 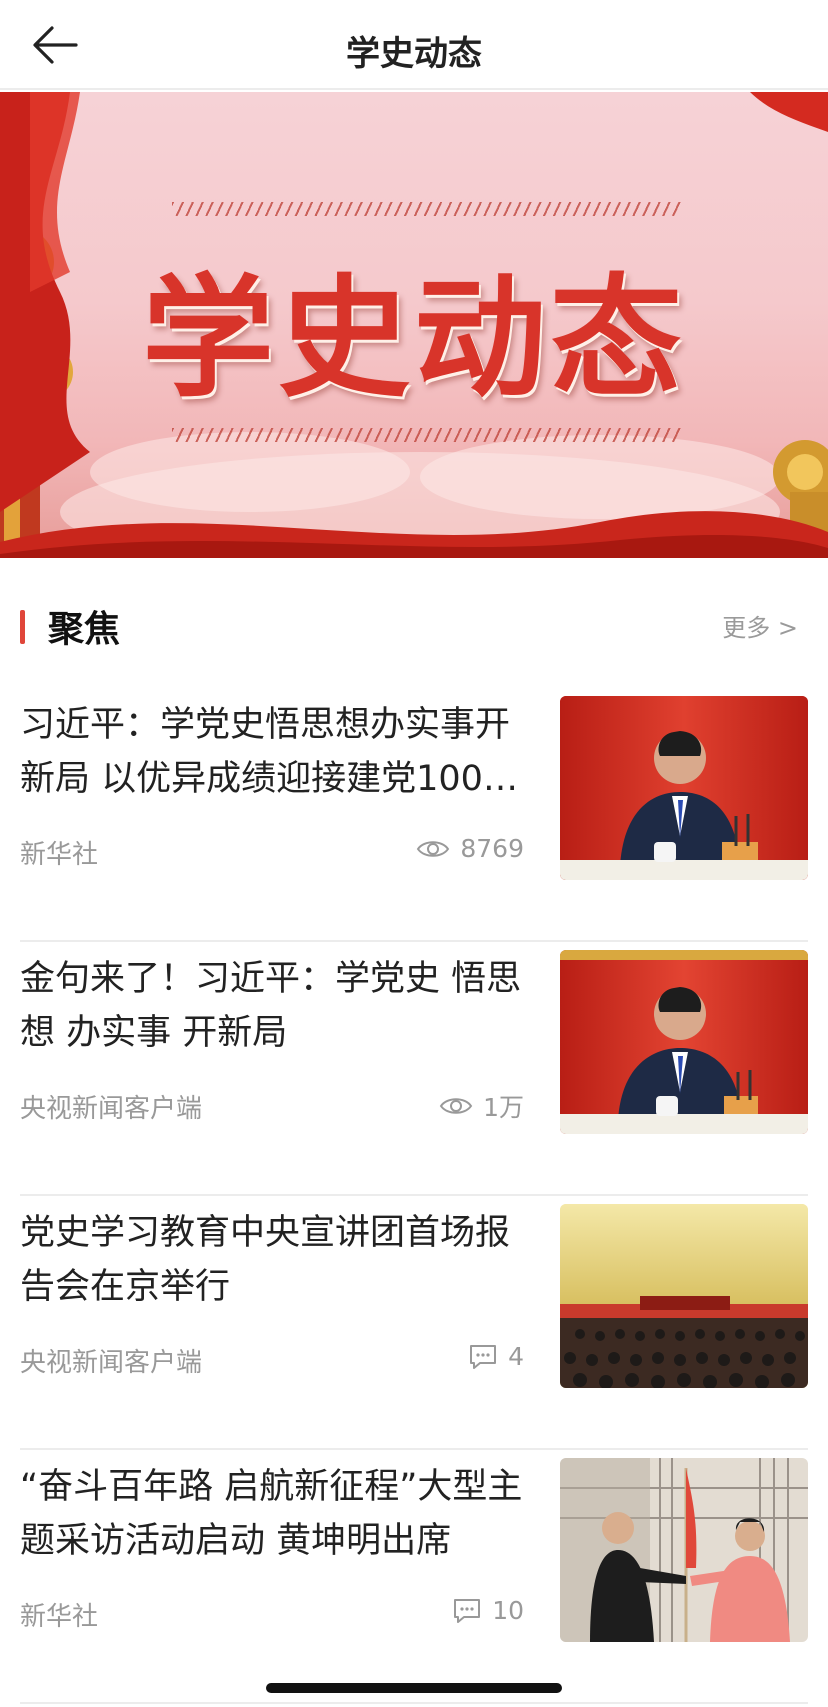 I want to click on comment-count-value: 10, so click(x=508, y=1610).